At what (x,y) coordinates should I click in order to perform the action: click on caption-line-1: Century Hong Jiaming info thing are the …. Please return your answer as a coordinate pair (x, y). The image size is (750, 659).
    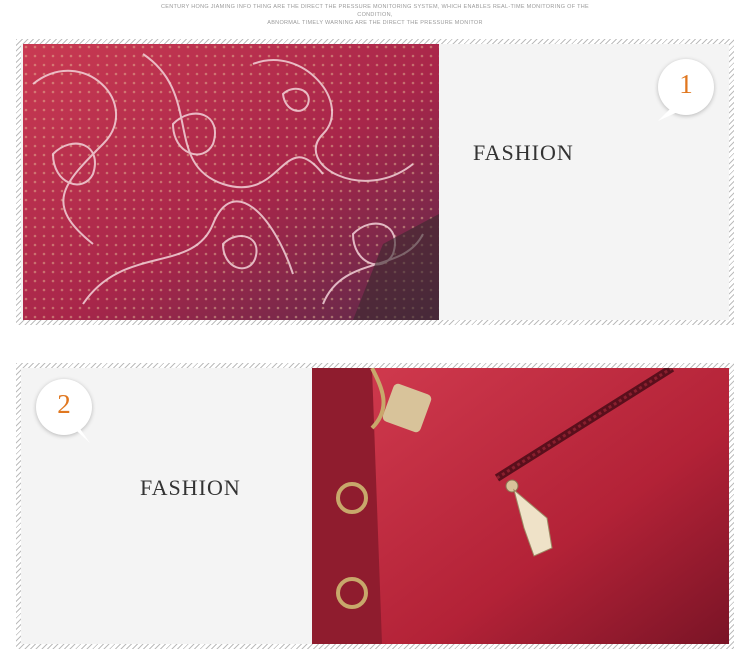
    Looking at the image, I should click on (375, 11).